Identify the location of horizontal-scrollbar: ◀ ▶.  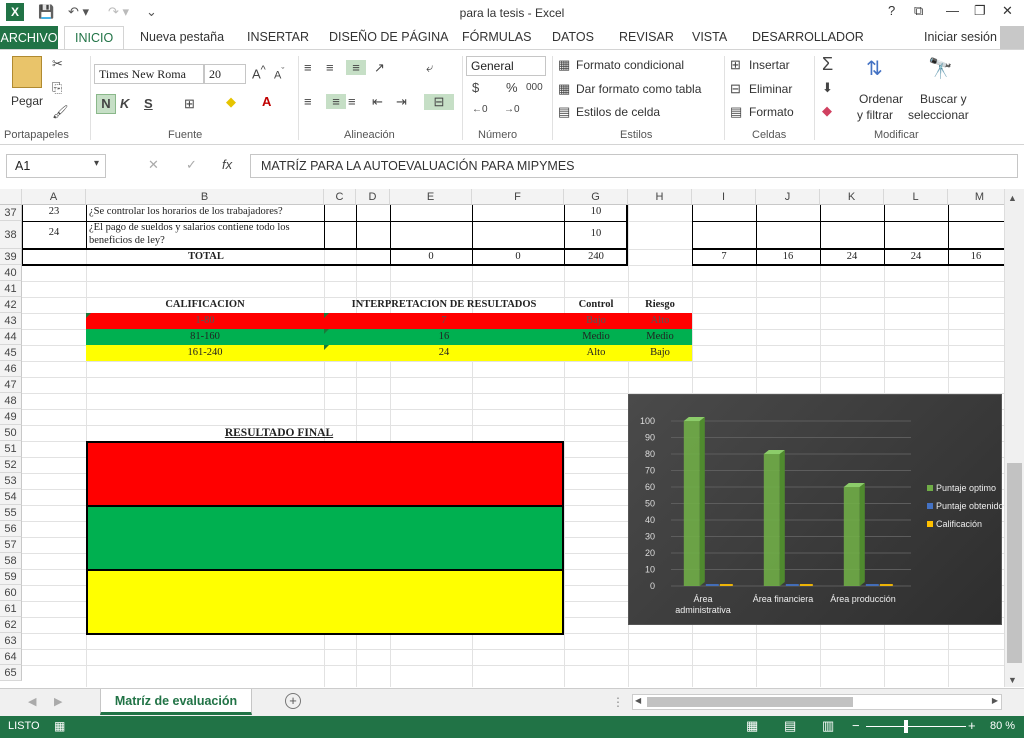
(817, 702).